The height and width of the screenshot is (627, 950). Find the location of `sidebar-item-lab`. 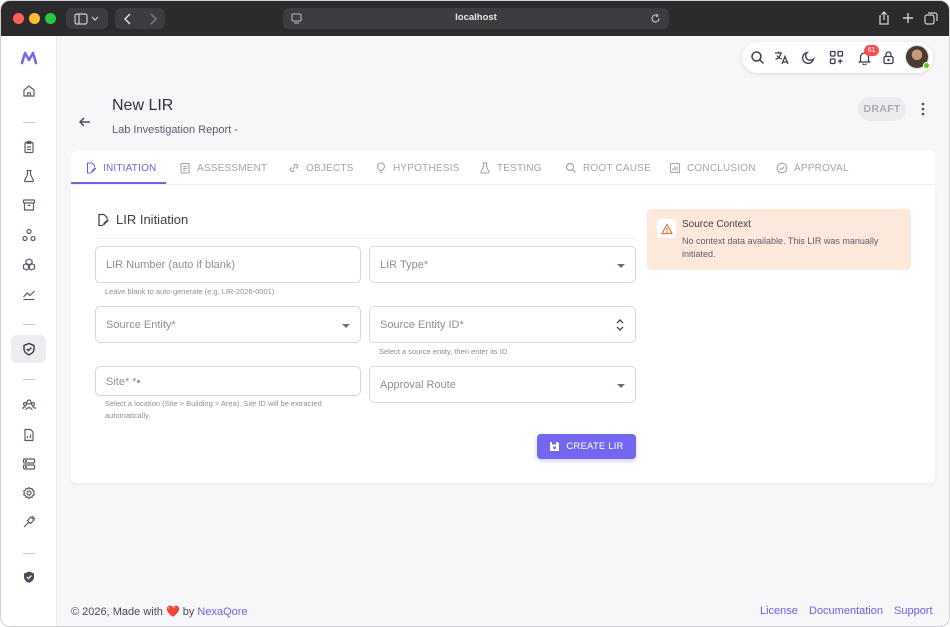

sidebar-item-lab is located at coordinates (28, 176).